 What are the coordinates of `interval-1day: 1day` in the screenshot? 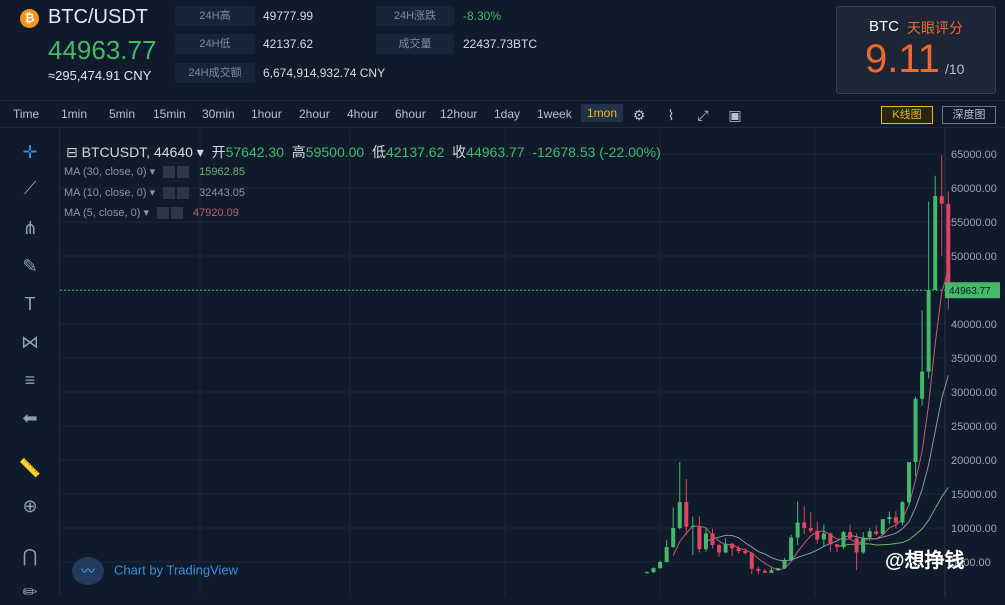 It's located at (507, 114).